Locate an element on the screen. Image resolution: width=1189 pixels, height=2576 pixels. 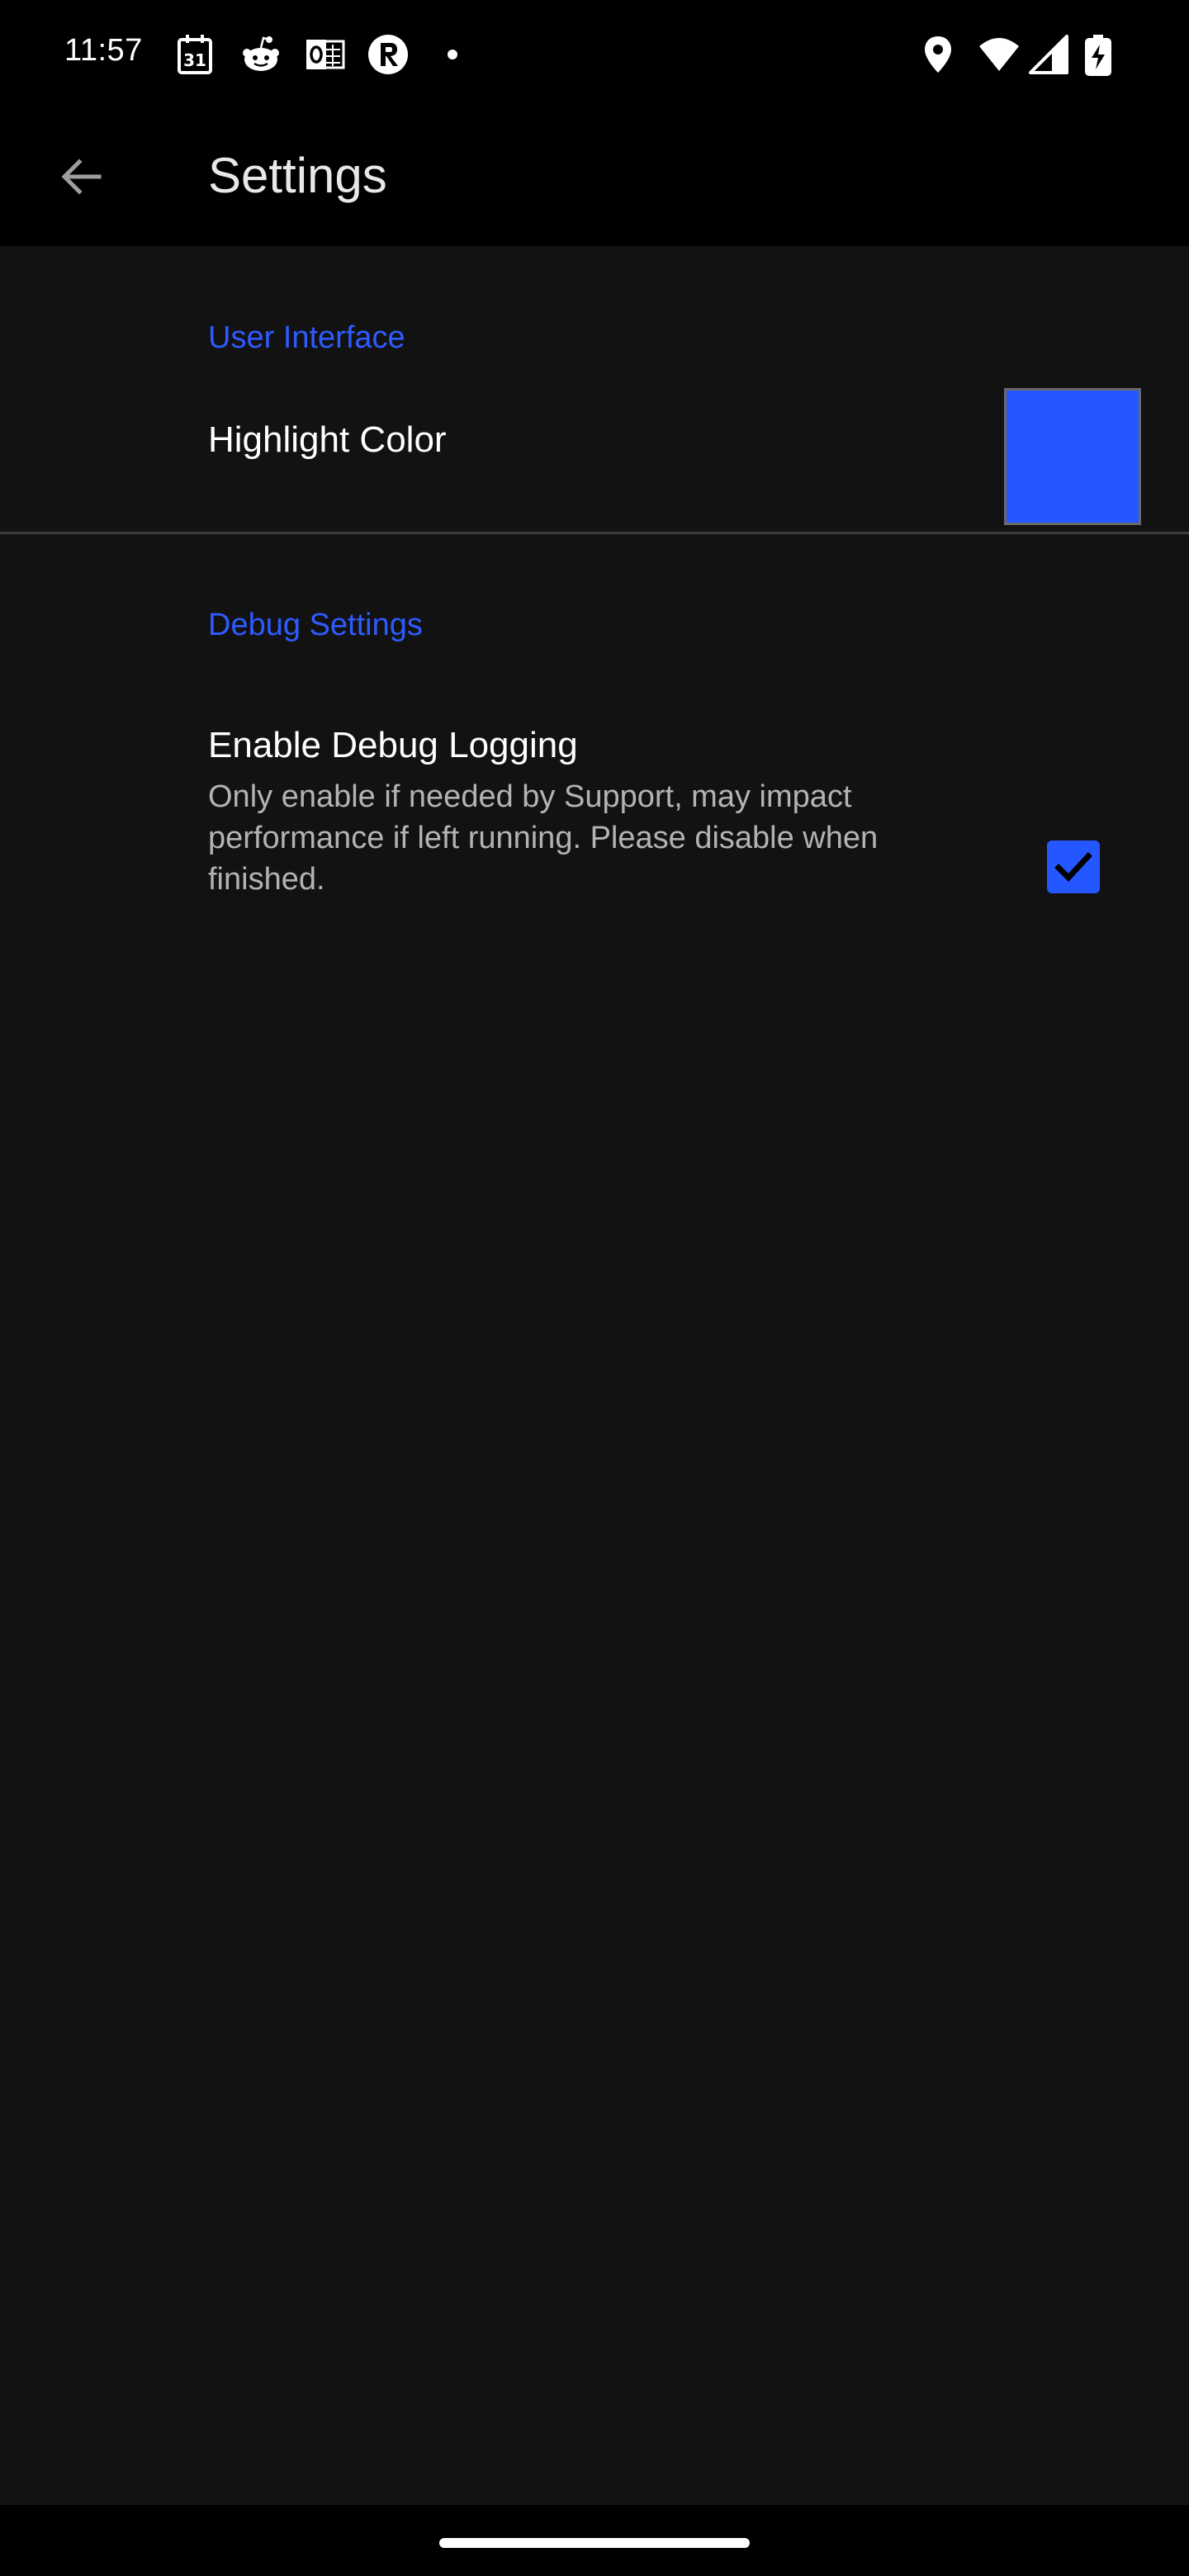
page-title: Settings is located at coordinates (297, 175).